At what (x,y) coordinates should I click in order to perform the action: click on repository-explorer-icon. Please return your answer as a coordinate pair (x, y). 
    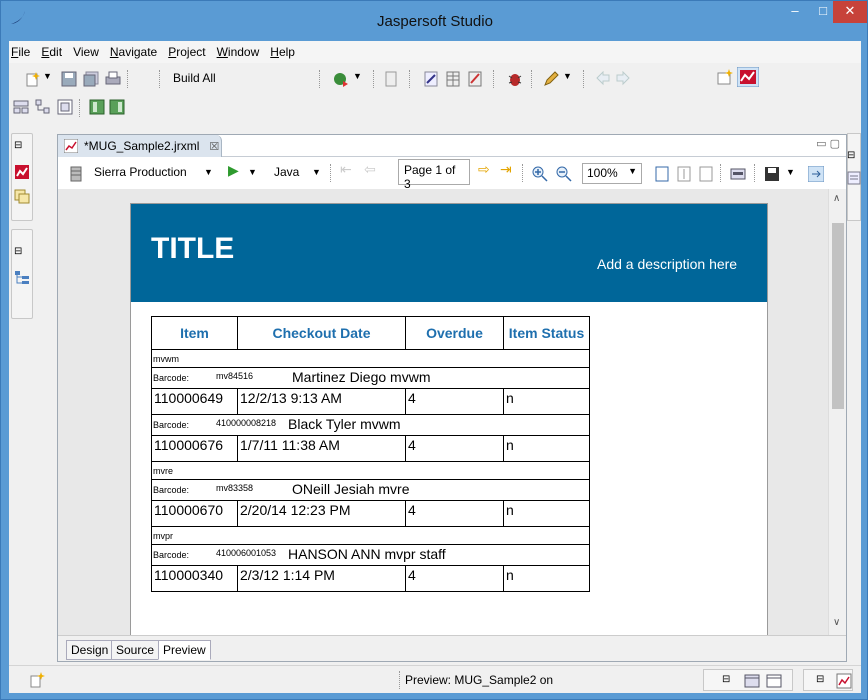
    Looking at the image, I should click on (22, 196).